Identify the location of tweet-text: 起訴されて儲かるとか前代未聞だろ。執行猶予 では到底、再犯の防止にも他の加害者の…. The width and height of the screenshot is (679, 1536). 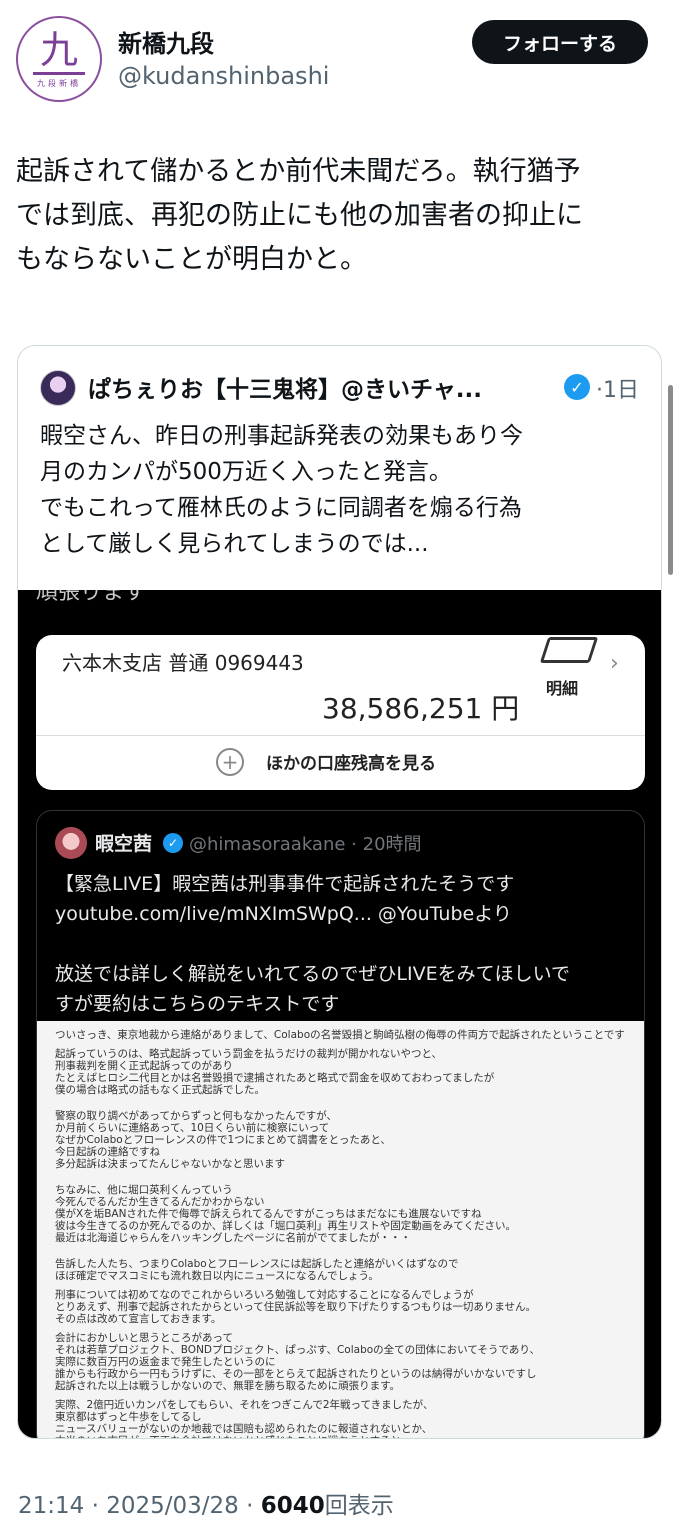
(299, 215).